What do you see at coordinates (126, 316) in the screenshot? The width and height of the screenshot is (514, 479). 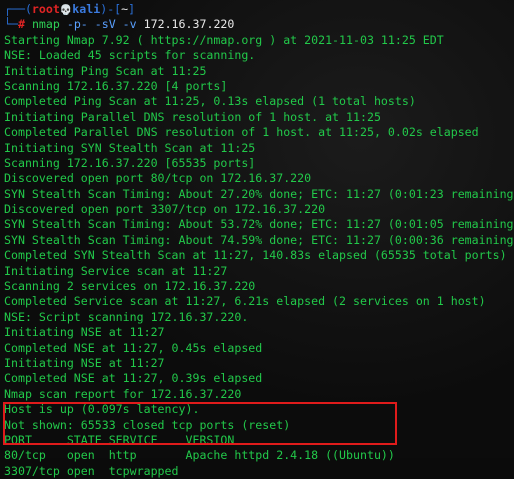 I see `output-line: NSE: Script scanning 172.16.37.220.` at bounding box center [126, 316].